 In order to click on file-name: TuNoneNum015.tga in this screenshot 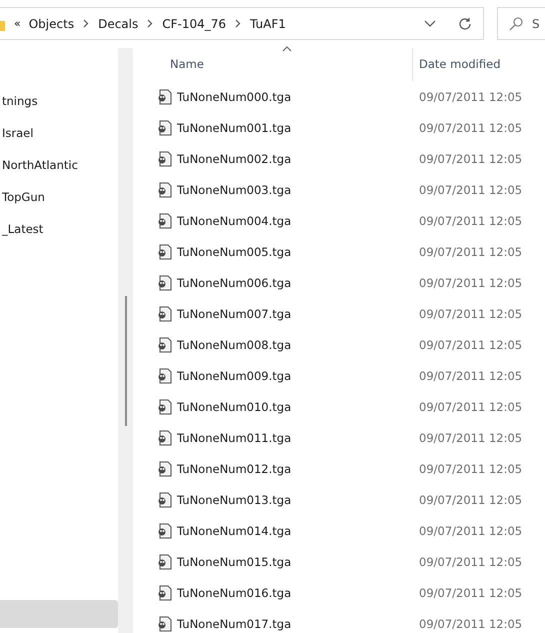, I will do `click(234, 561)`.